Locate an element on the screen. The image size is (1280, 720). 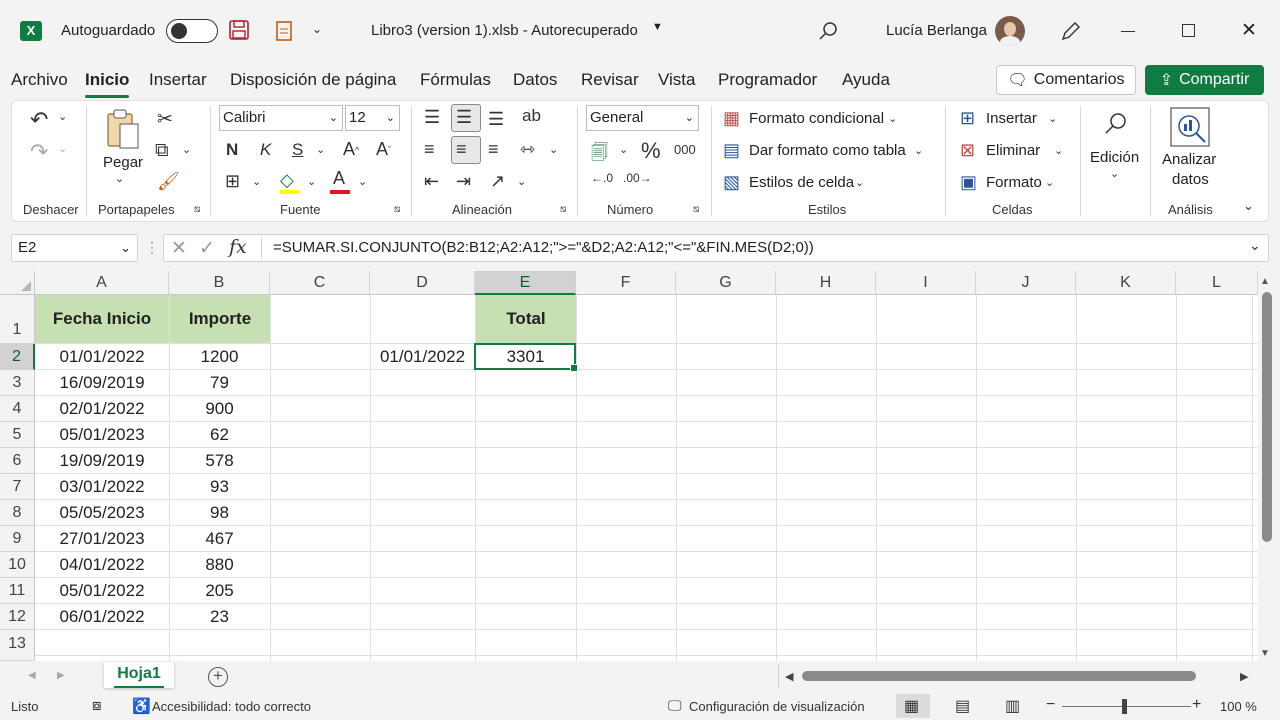
editing-label: Edición is located at coordinates (1114, 157).